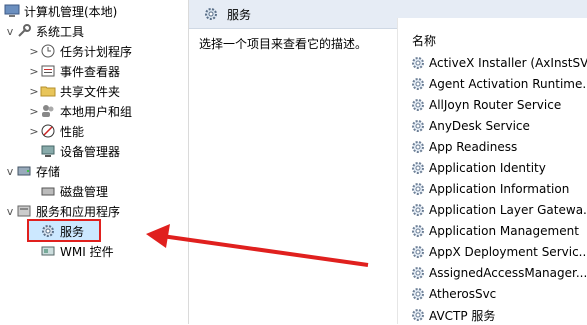 The width and height of the screenshot is (587, 325). I want to click on tree-item-label: 本地用户和组, so click(96, 111).